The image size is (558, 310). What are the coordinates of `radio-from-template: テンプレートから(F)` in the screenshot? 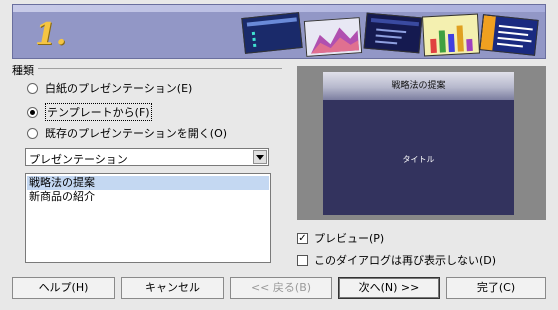 It's located at (89, 112).